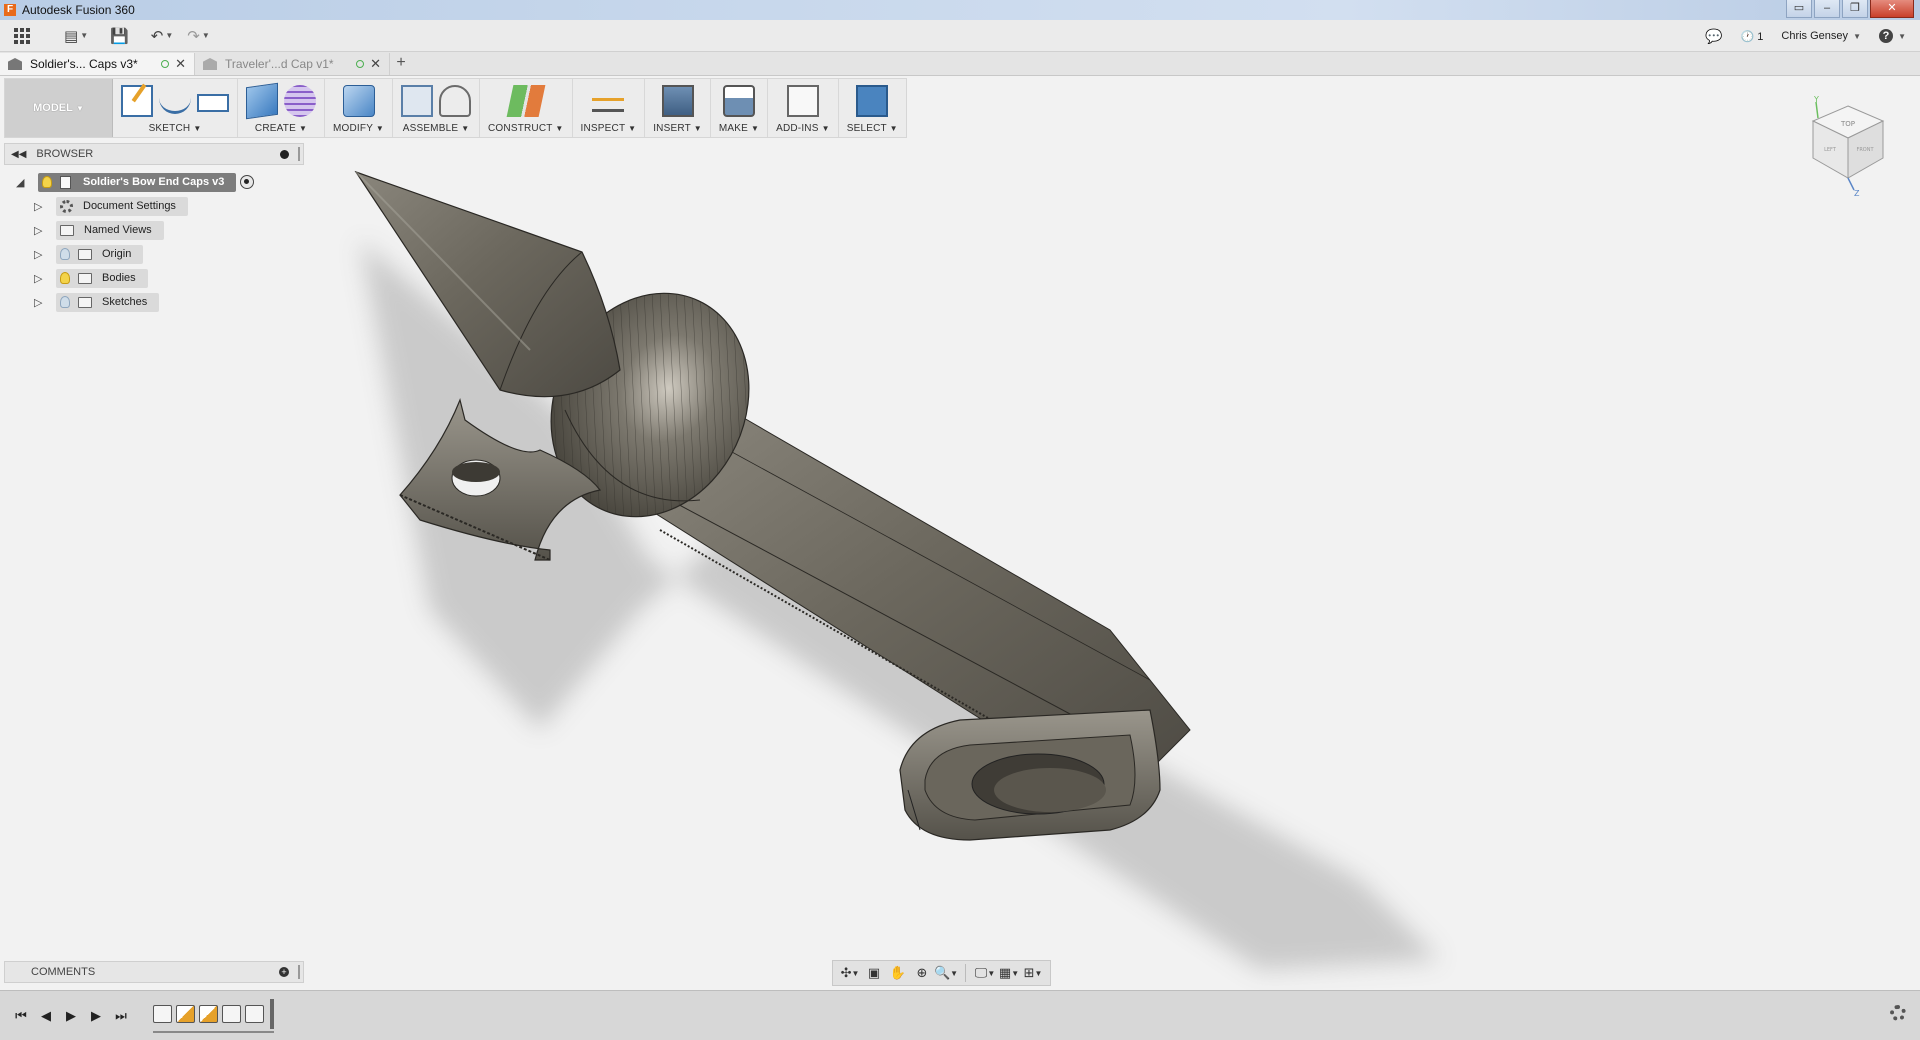 This screenshot has width=1920, height=1040. Describe the element at coordinates (231, 1013) in the screenshot. I see `timeline-revolve-icon` at that location.